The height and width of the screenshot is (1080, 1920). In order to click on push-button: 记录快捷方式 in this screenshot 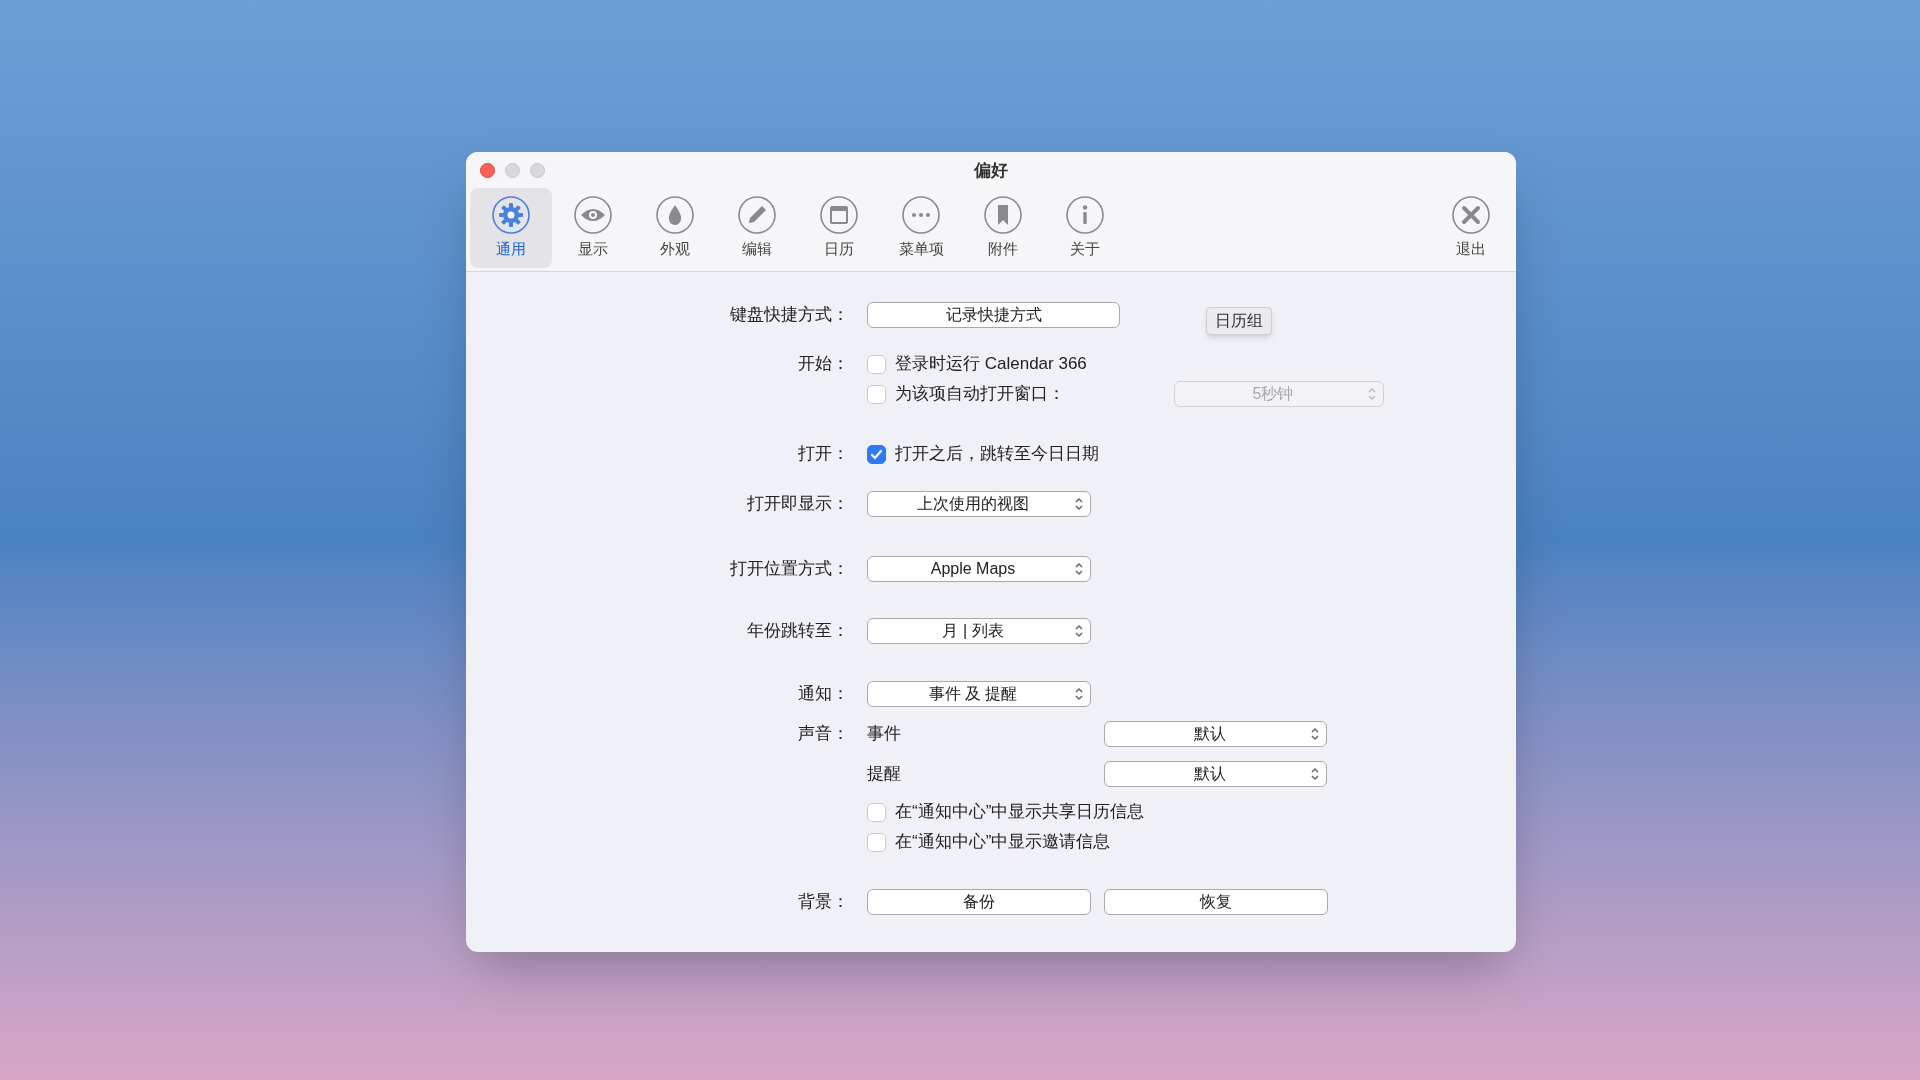, I will do `click(993, 315)`.